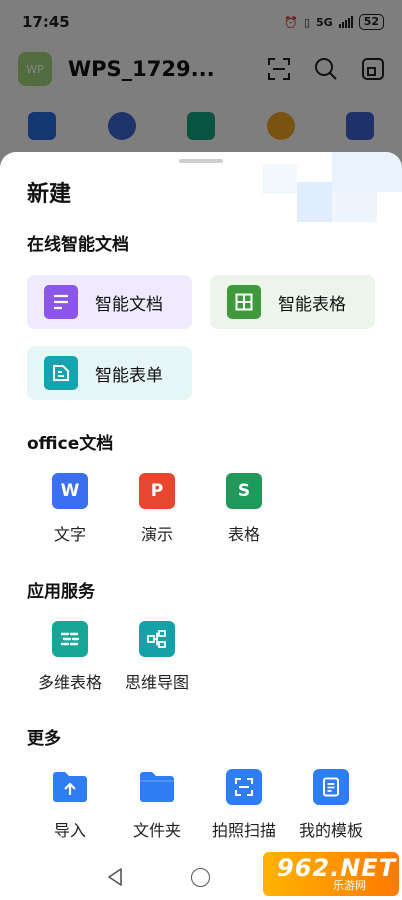 This screenshot has width=402, height=900. I want to click on multidim-table-button: 多维表格, so click(70, 657).